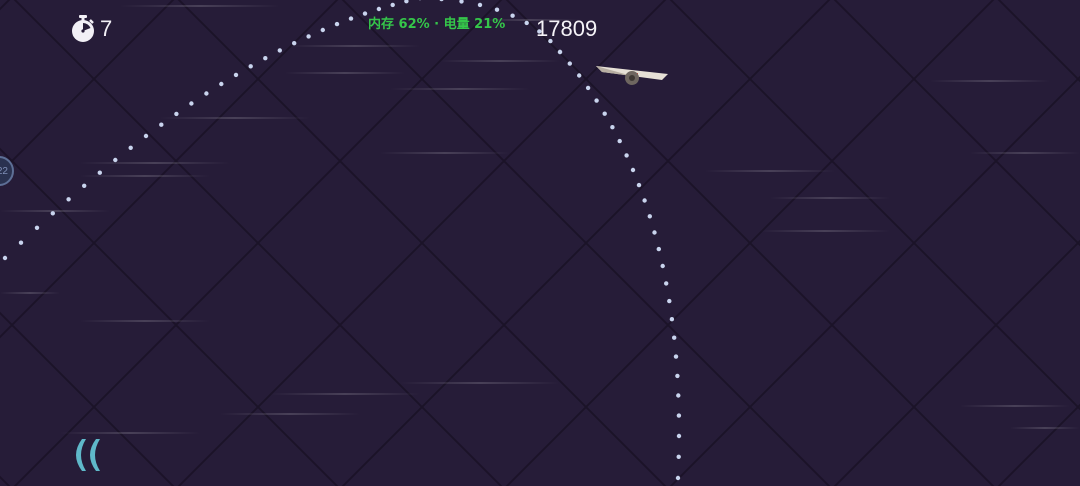  What do you see at coordinates (106, 28) in the screenshot?
I see `timer-count: 7` at bounding box center [106, 28].